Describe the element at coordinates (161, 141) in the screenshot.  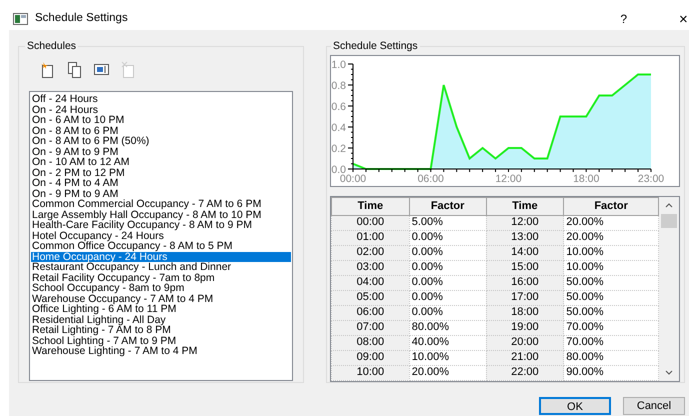
I see `list-item: On - 8 AM to 6 PM (50%)` at that location.